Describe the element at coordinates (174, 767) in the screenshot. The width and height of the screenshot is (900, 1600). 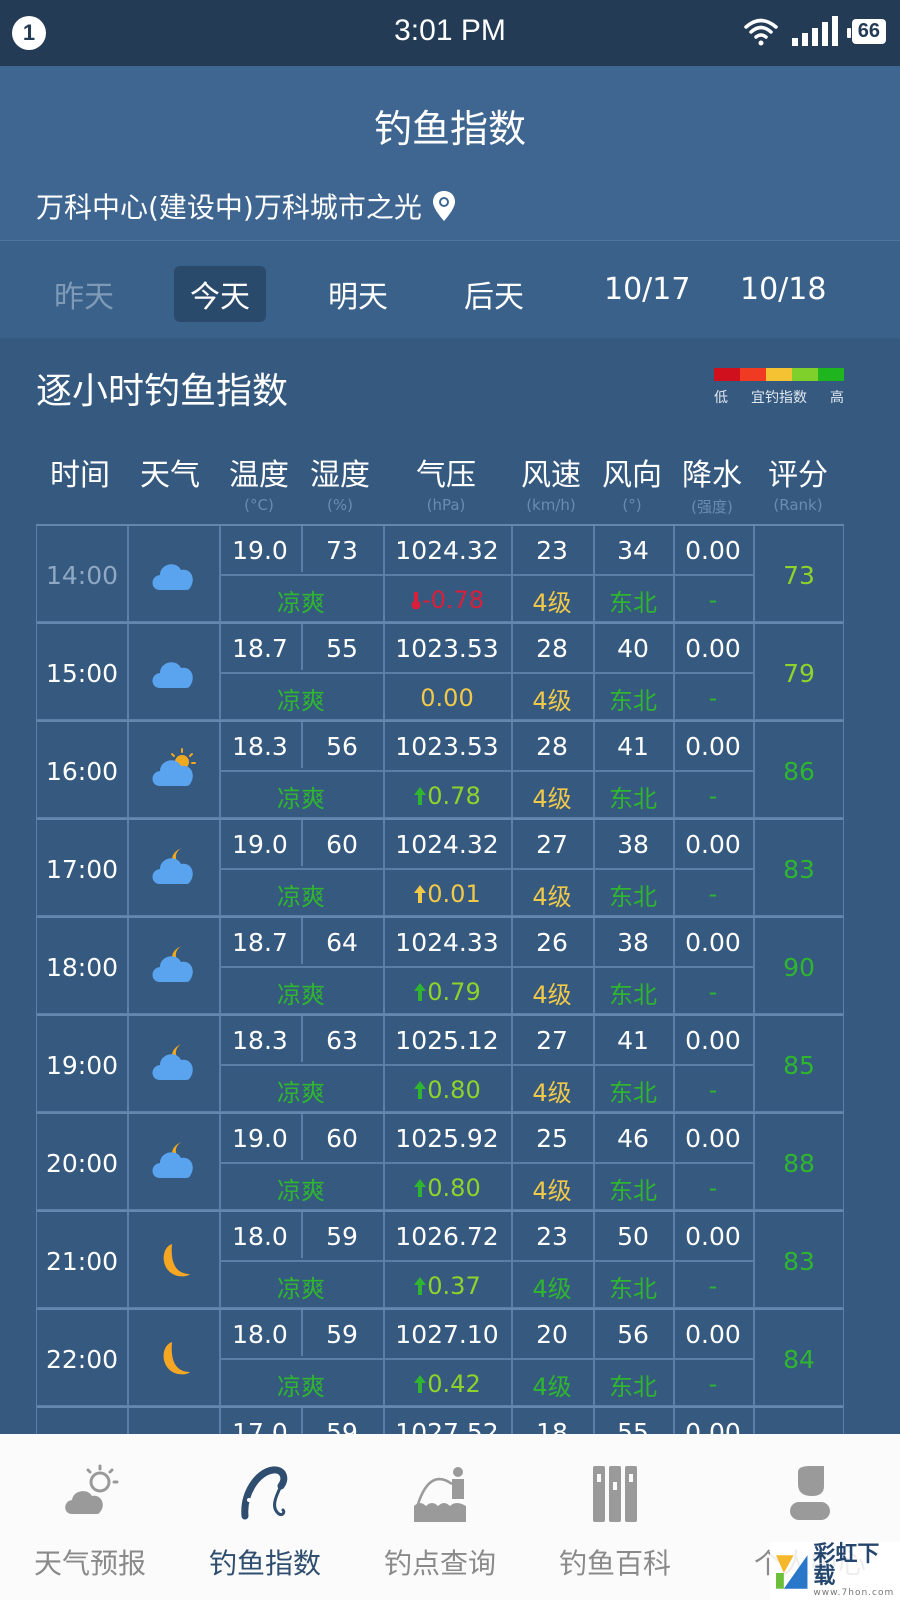
I see `partly-cloudy-day-icon` at that location.